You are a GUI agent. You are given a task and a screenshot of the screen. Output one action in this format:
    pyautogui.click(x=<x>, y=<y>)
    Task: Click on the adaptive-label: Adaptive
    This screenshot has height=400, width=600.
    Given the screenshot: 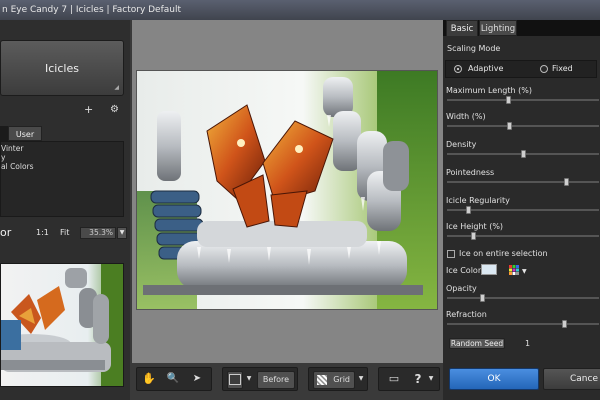 What is the action you would take?
    pyautogui.click(x=486, y=68)
    